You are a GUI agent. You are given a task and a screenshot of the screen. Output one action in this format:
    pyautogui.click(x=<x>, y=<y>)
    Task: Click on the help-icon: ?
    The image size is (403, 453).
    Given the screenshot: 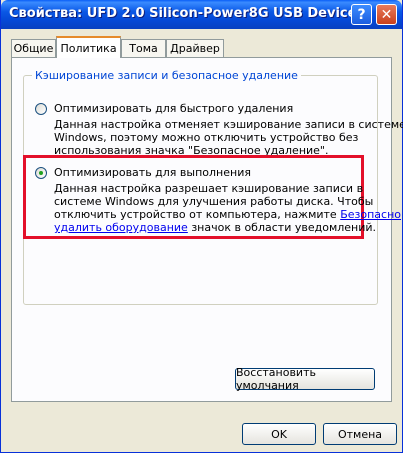 What is the action you would take?
    pyautogui.click(x=361, y=14)
    